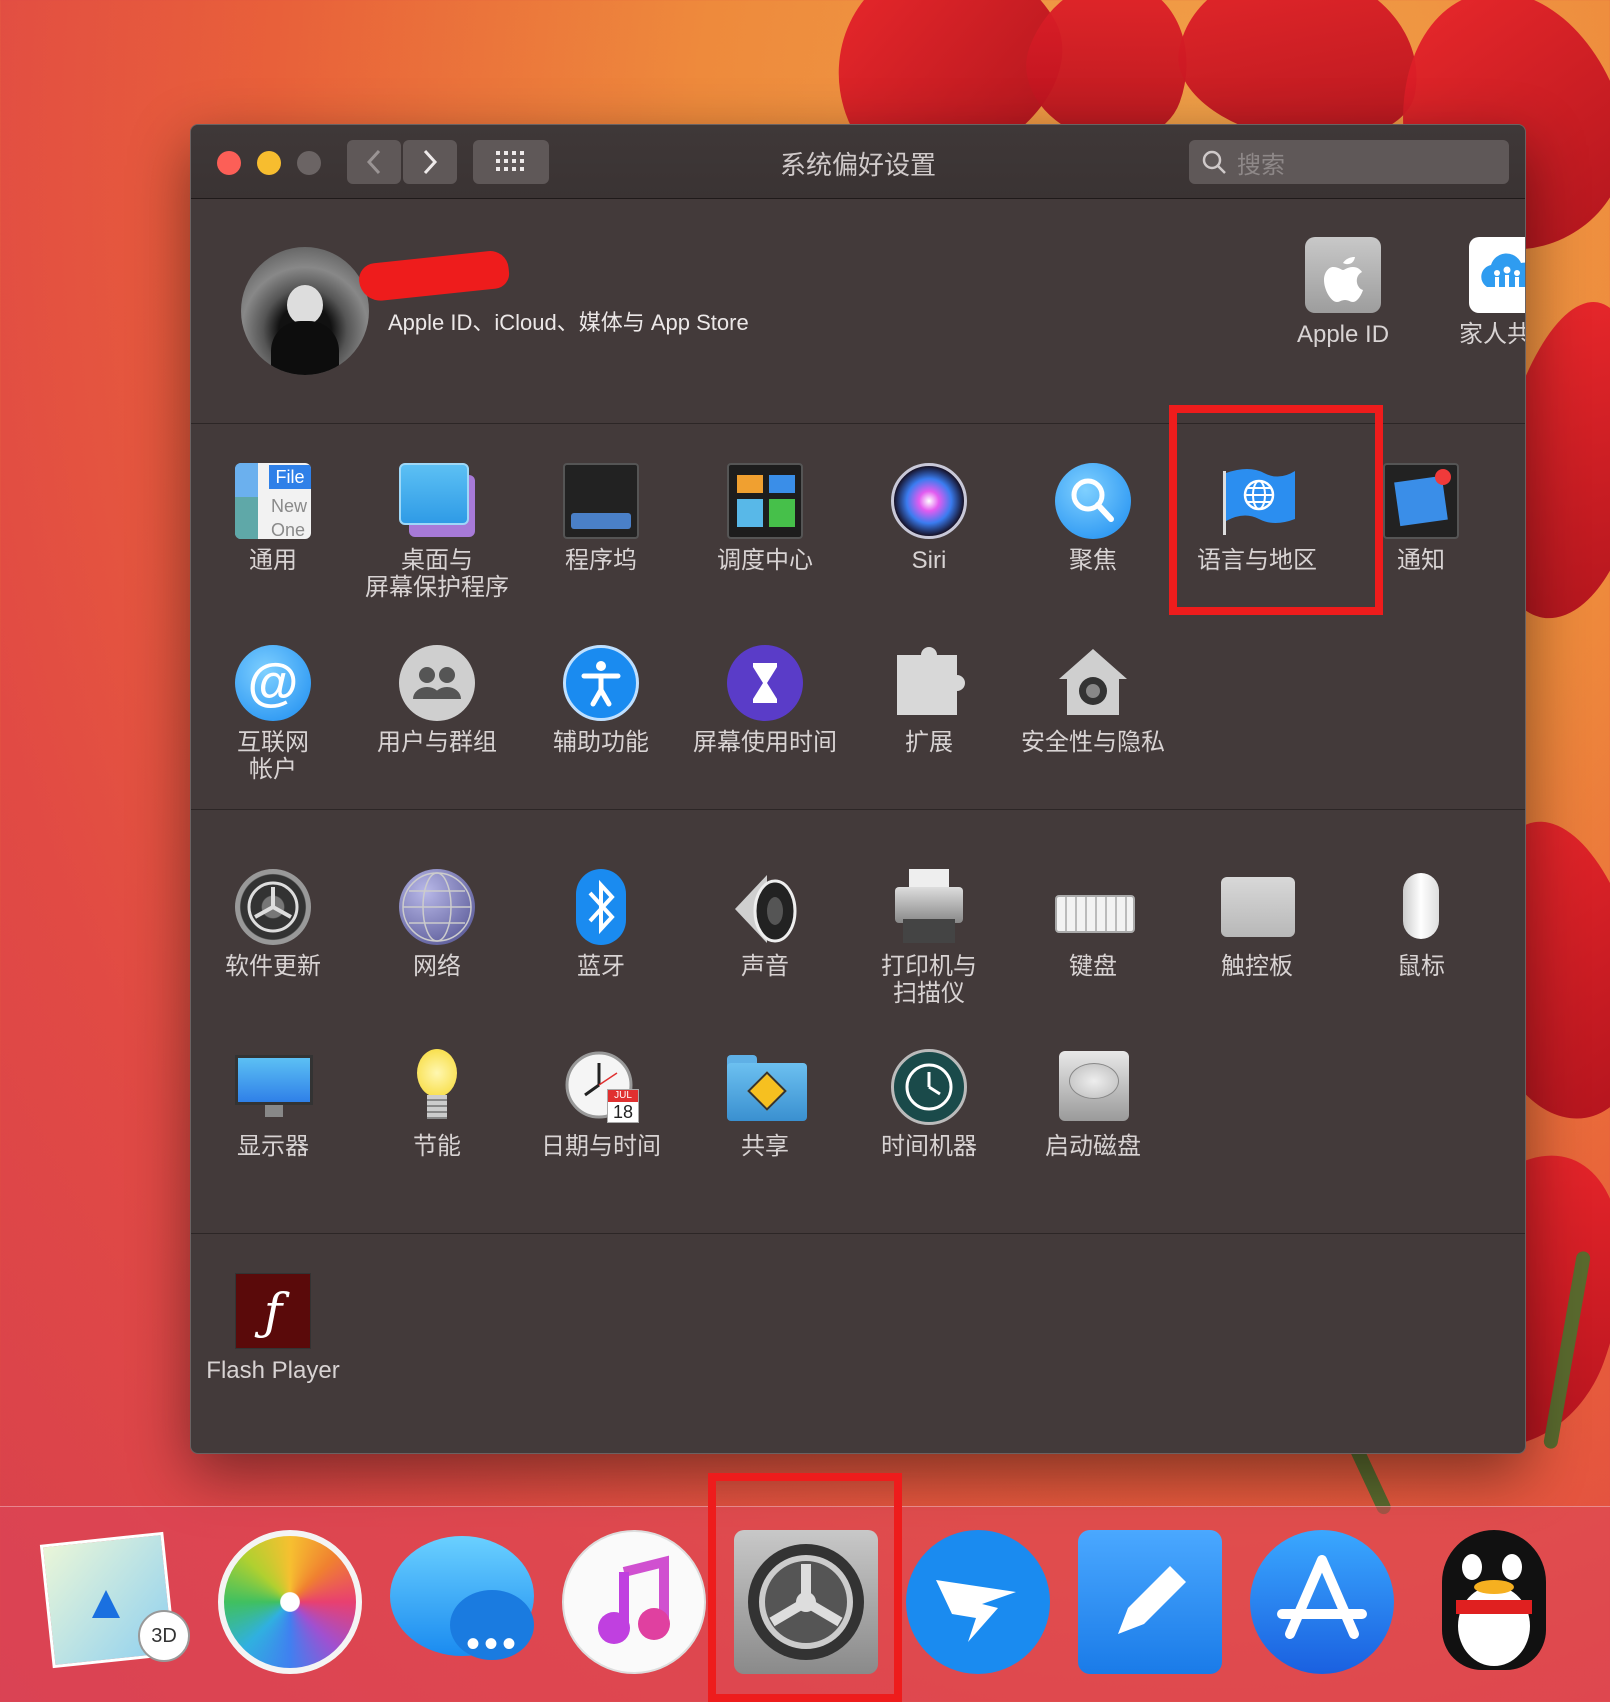 The height and width of the screenshot is (1702, 1610). I want to click on general-icon: File New One, so click(273, 501).